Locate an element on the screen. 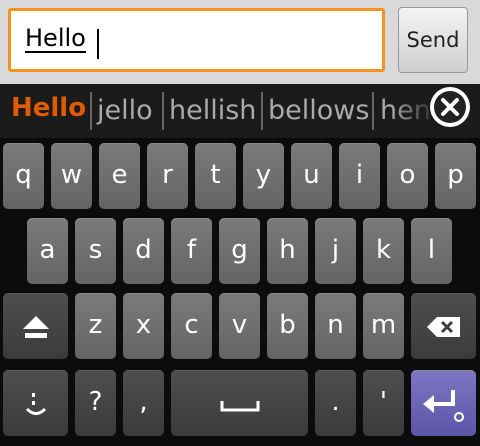 The height and width of the screenshot is (446, 480). key-t: t is located at coordinates (215, 176).